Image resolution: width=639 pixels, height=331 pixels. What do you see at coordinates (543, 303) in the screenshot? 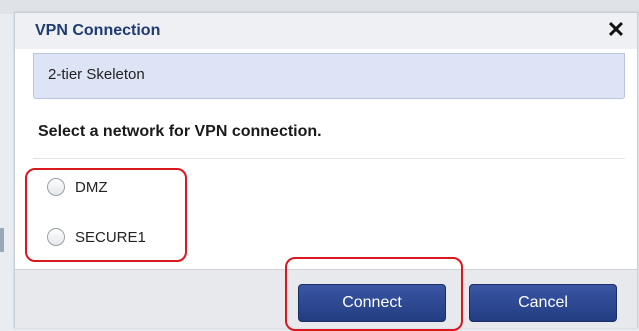
I see `cancel-button: Cancel` at bounding box center [543, 303].